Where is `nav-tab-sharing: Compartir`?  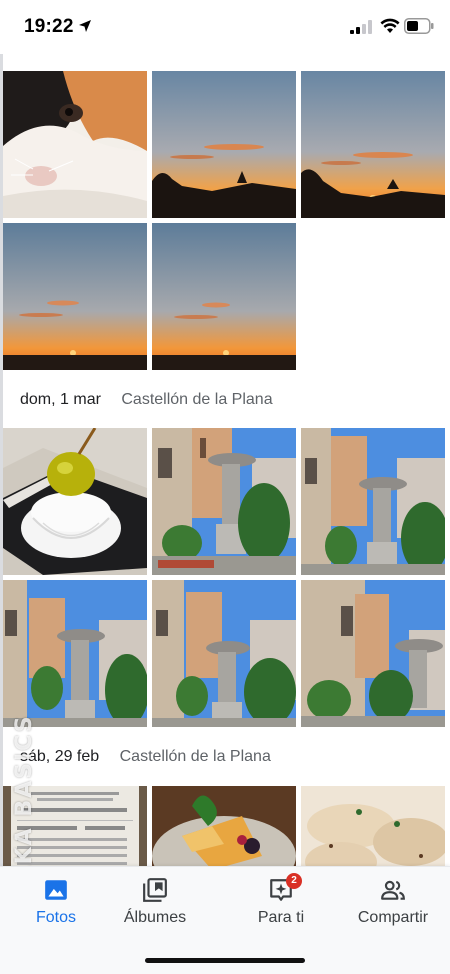 nav-tab-sharing: Compartir is located at coordinates (393, 907).